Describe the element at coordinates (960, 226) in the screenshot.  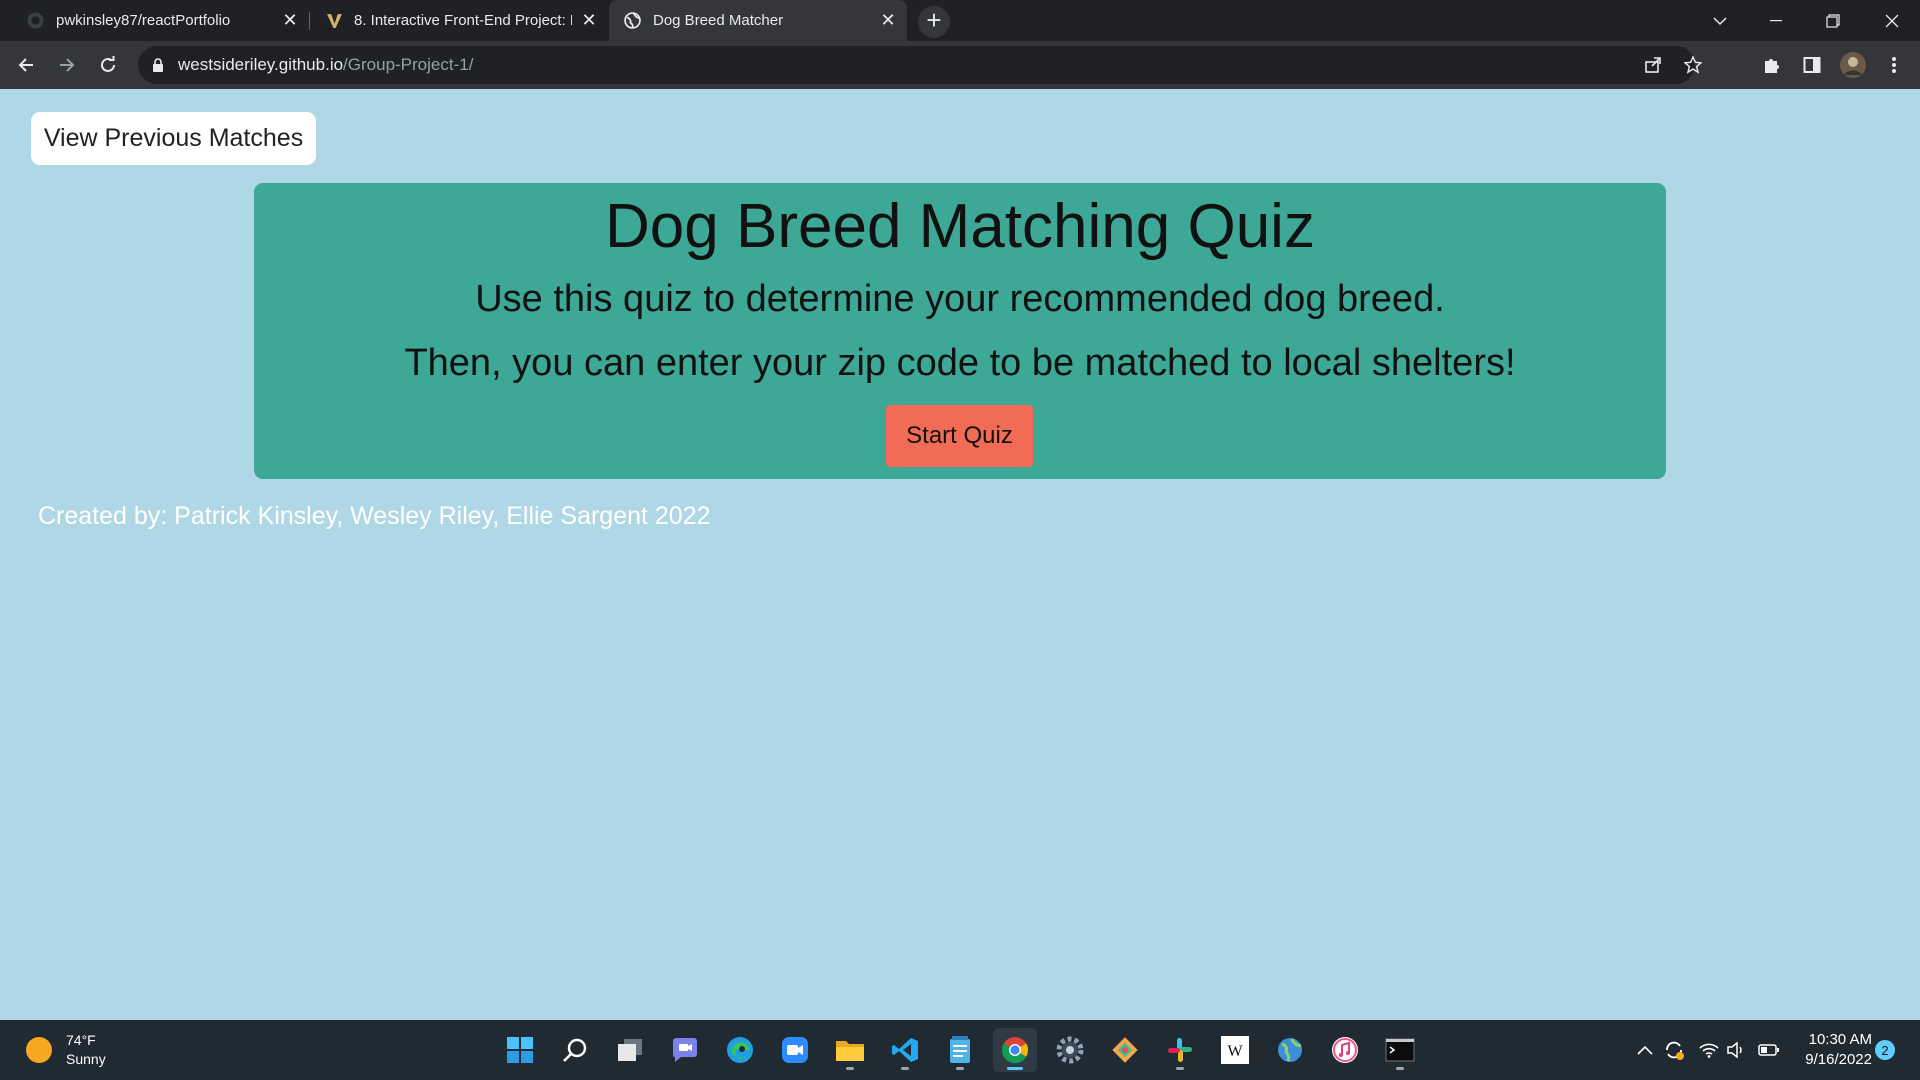
I see `page-title: Dog Breed Matching Quiz` at that location.